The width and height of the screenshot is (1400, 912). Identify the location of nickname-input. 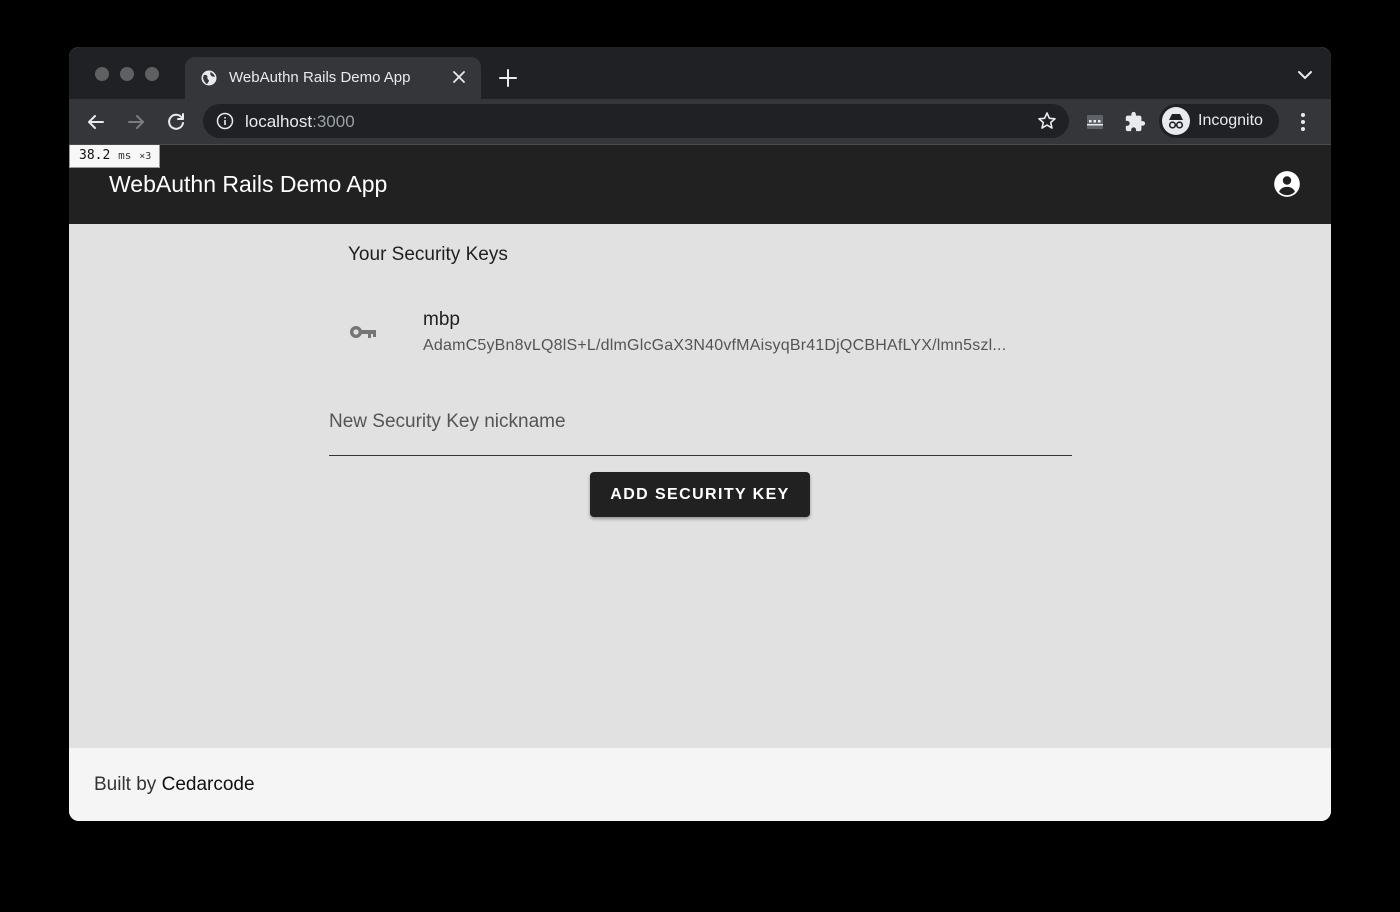
(700, 422).